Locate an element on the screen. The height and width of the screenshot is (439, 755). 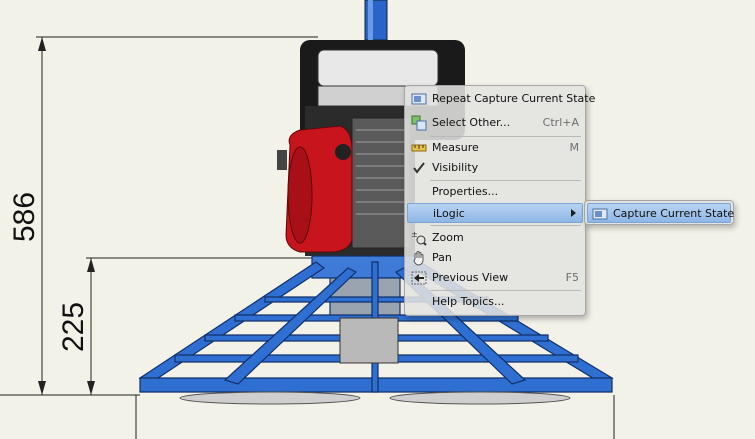
menu-item-ilogic: iLogic is located at coordinates (495, 213).